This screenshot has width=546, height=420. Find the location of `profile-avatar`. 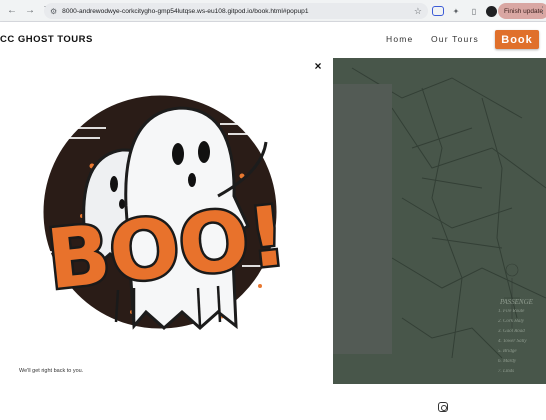

profile-avatar is located at coordinates (491, 11).